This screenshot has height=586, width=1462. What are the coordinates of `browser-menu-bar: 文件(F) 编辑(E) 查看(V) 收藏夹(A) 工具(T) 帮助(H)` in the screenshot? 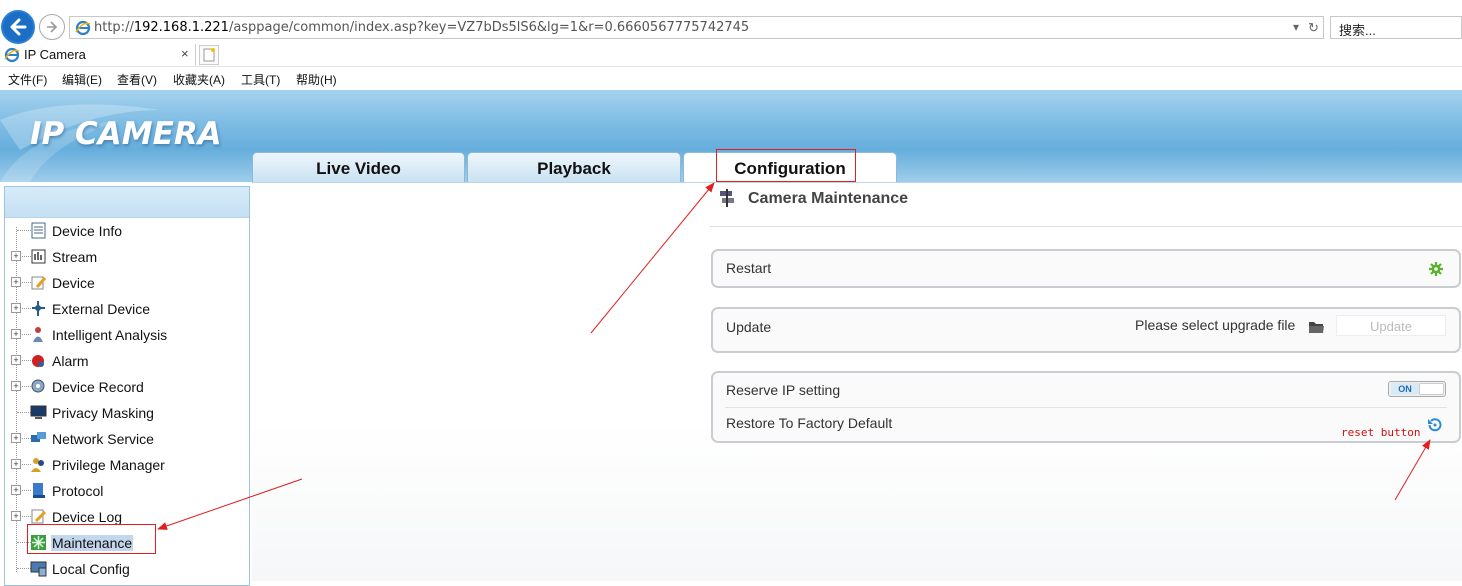 It's located at (731, 78).